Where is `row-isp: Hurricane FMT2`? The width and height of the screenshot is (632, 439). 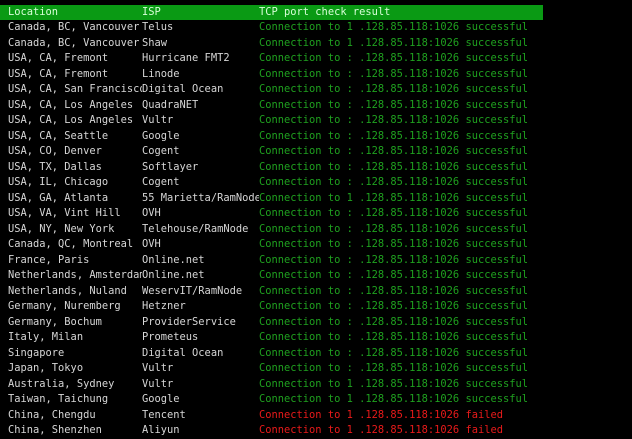 row-isp: Hurricane FMT2 is located at coordinates (186, 58).